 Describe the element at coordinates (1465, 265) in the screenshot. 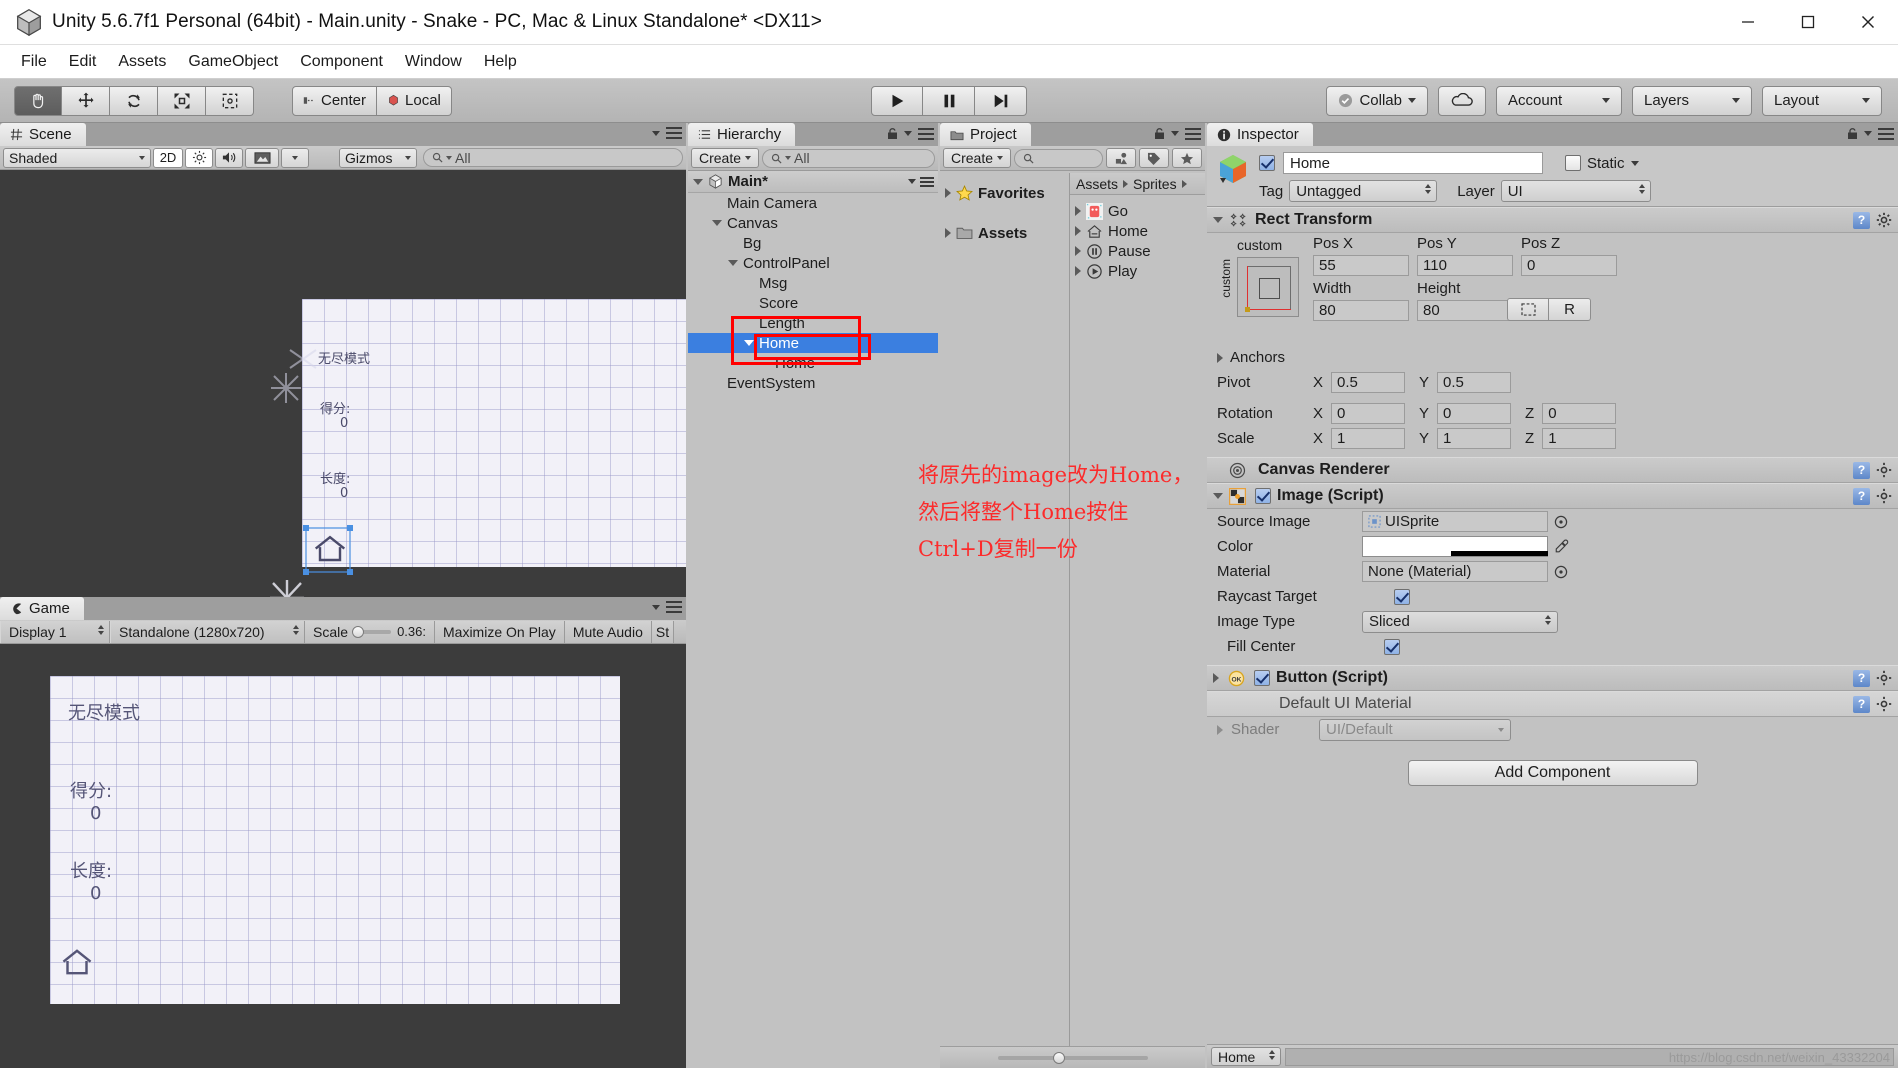

I see `pos-y-field: 110` at that location.